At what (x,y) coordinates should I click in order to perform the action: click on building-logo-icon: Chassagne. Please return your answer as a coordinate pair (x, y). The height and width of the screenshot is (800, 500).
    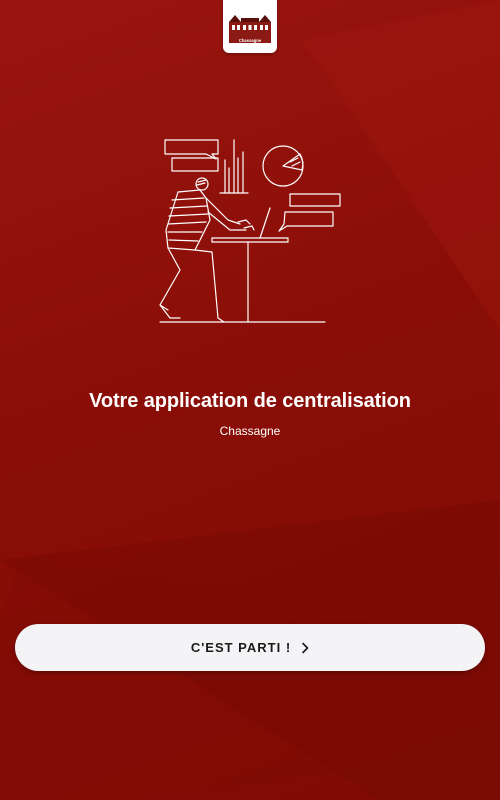
    Looking at the image, I should click on (250, 28).